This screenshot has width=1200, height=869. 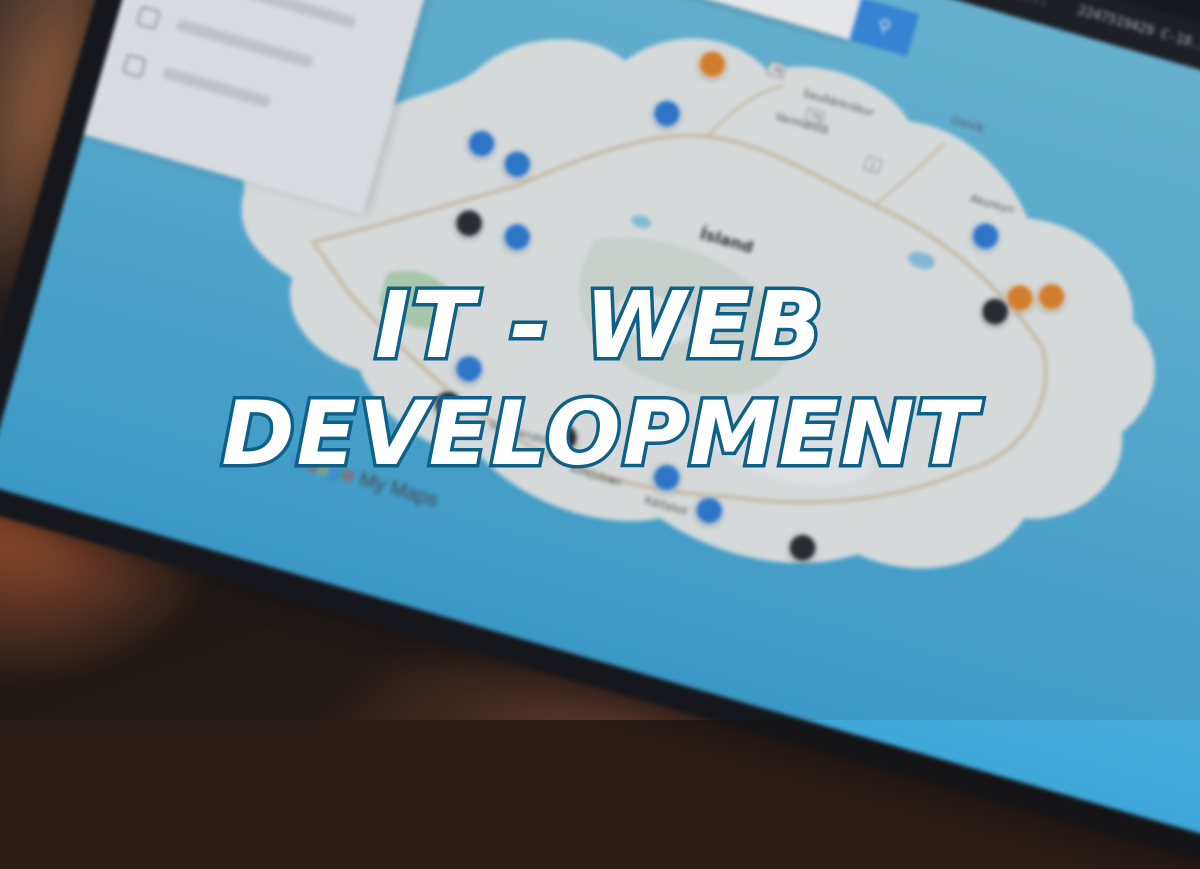 What do you see at coordinates (599, 434) in the screenshot?
I see `headline-line-2: DEVELOPMENT` at bounding box center [599, 434].